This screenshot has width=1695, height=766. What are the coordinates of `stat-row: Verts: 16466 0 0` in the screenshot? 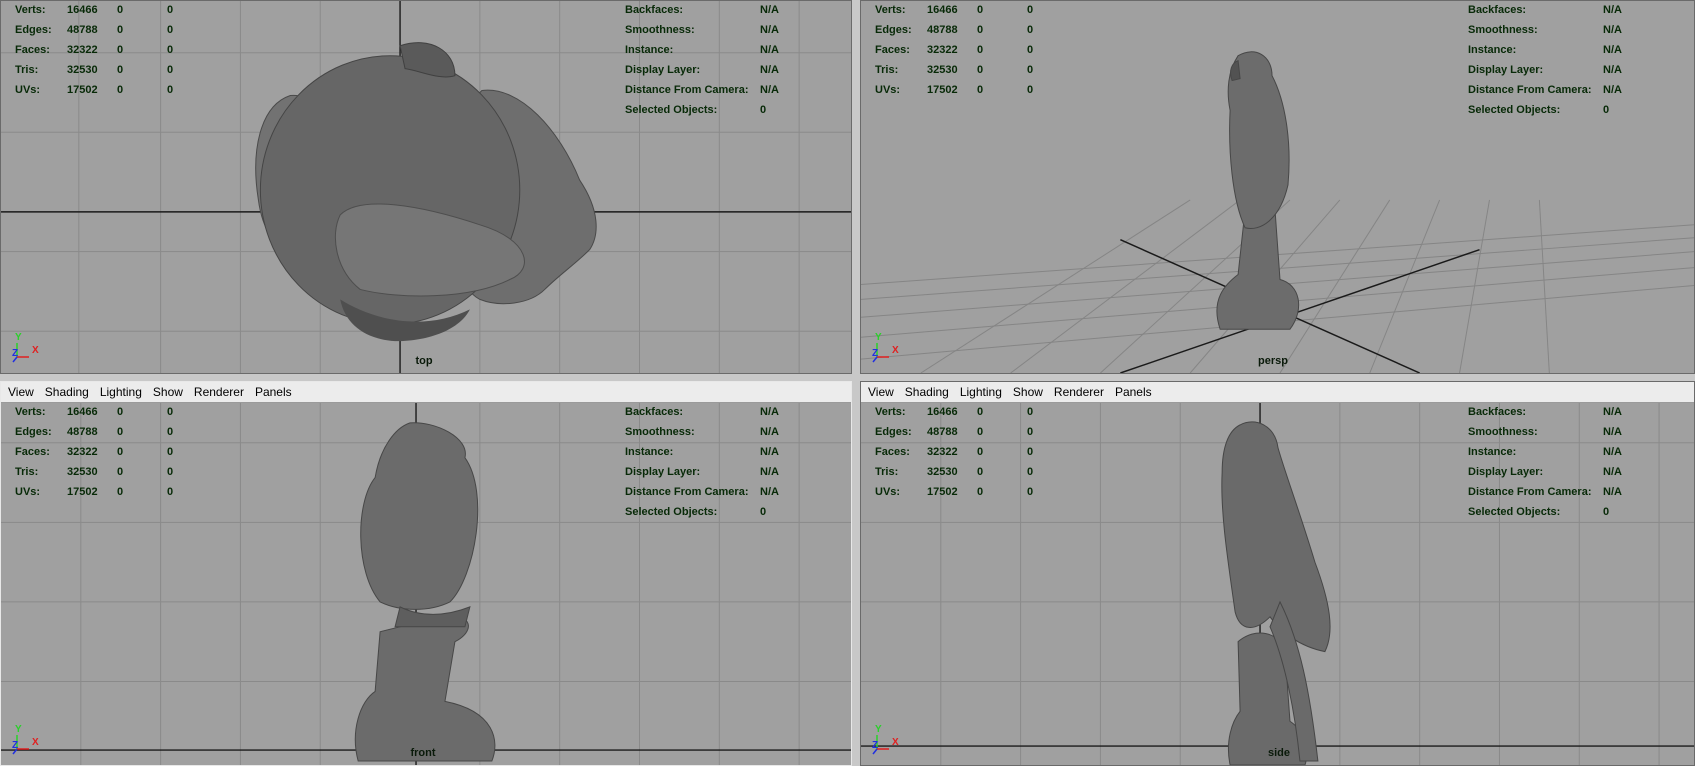 It's located at (101, 412).